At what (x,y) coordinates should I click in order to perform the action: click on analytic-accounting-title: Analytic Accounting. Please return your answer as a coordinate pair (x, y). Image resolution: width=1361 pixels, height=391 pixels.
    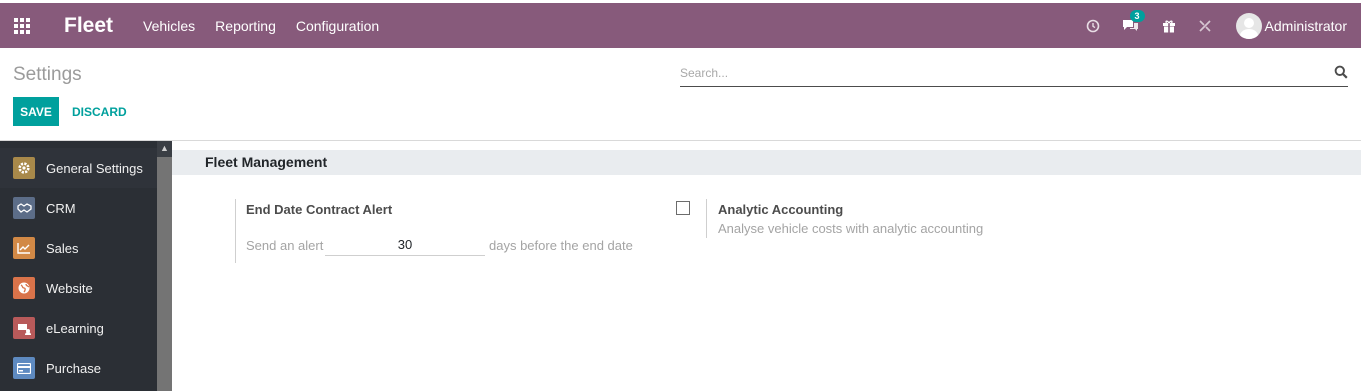
    Looking at the image, I should click on (781, 209).